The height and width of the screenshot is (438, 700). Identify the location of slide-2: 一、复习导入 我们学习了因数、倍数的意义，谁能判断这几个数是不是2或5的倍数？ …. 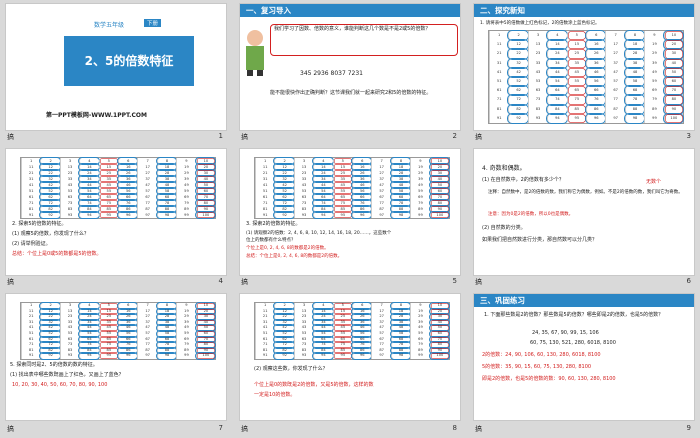
(350, 67).